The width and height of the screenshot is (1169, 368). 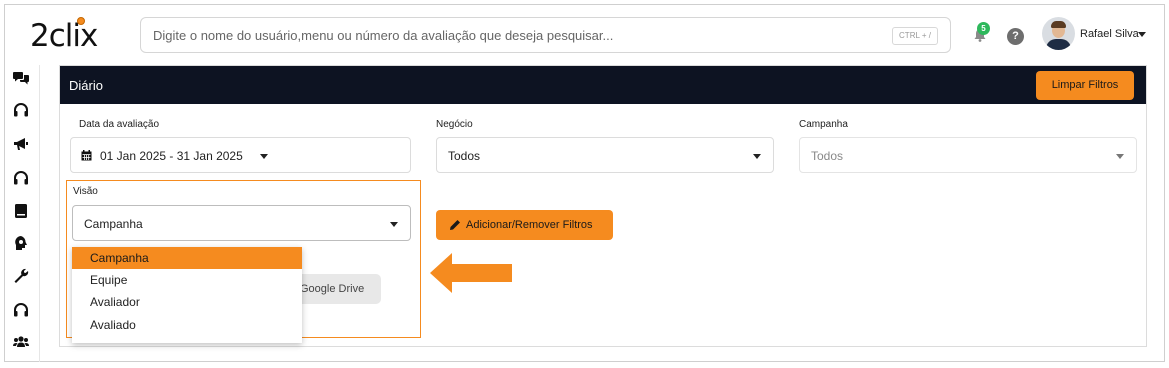 I want to click on business-select: Todos, so click(x=605, y=155).